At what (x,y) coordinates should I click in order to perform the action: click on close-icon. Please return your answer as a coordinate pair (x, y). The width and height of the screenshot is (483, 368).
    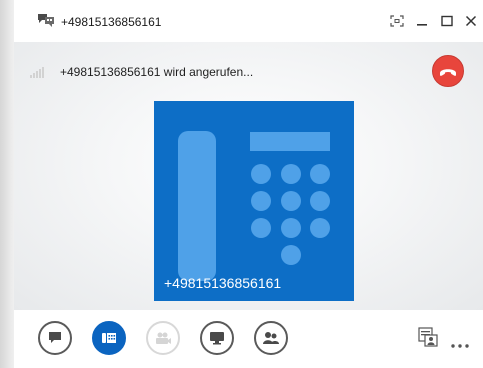
    Looking at the image, I should click on (471, 21).